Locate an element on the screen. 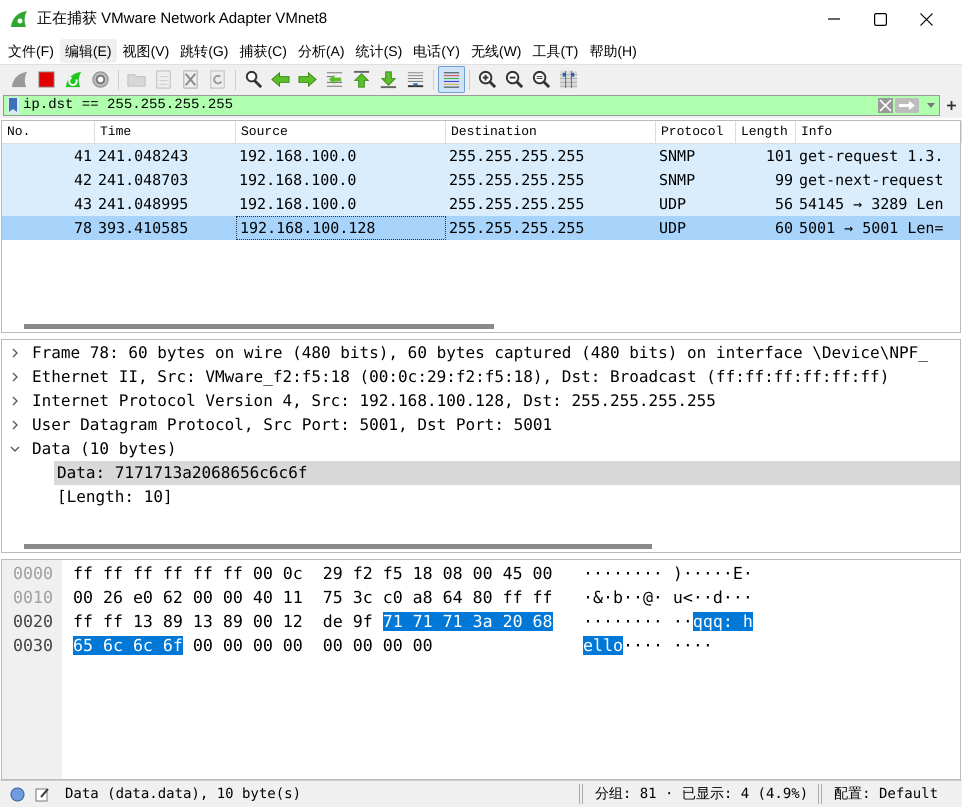 Image resolution: width=962 pixels, height=807 pixels. left-arrow-icon is located at coordinates (280, 79).